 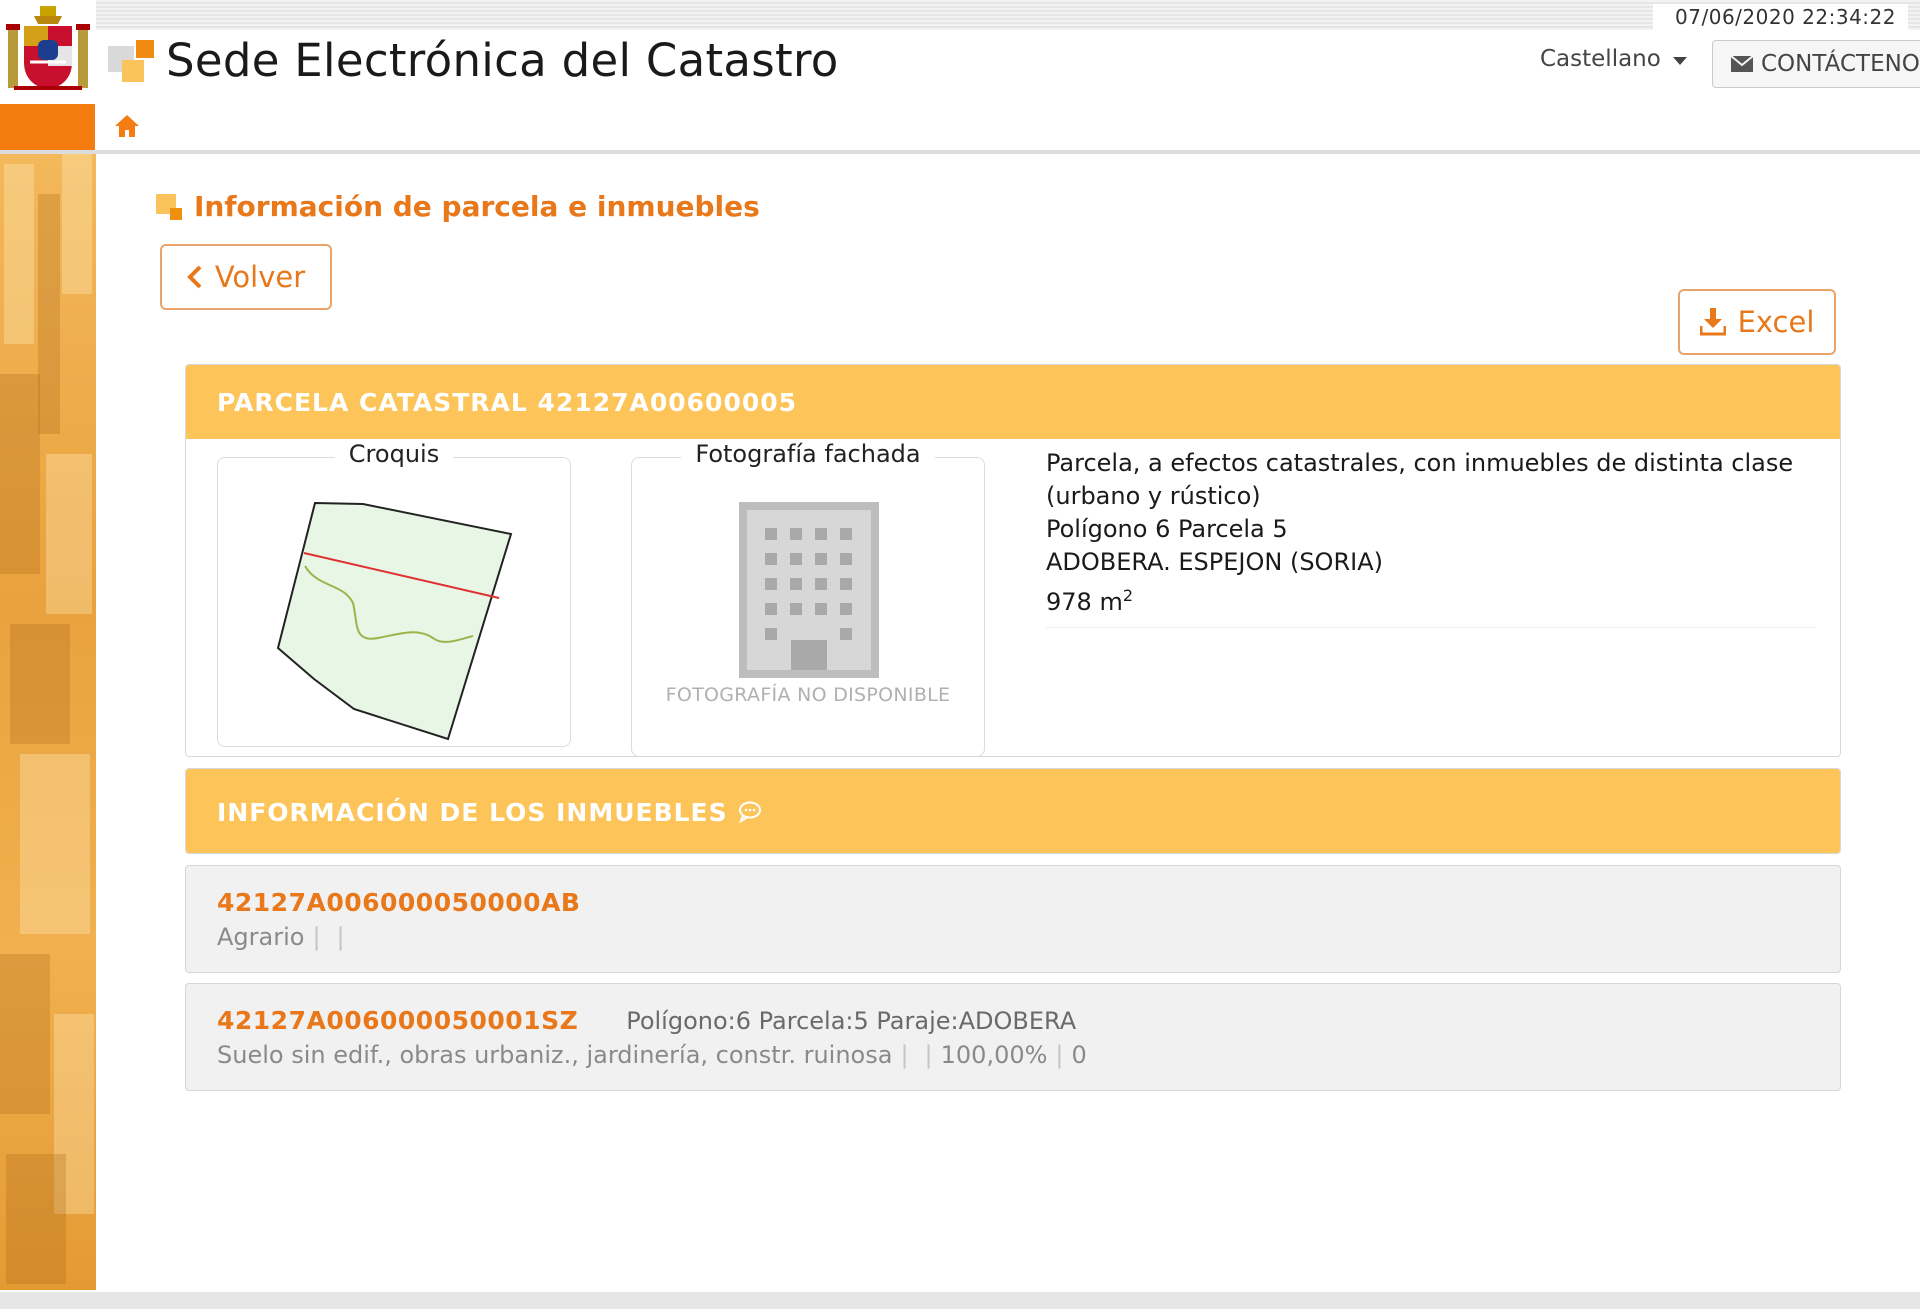 What do you see at coordinates (1679, 60) in the screenshot?
I see `caret-down-icon` at bounding box center [1679, 60].